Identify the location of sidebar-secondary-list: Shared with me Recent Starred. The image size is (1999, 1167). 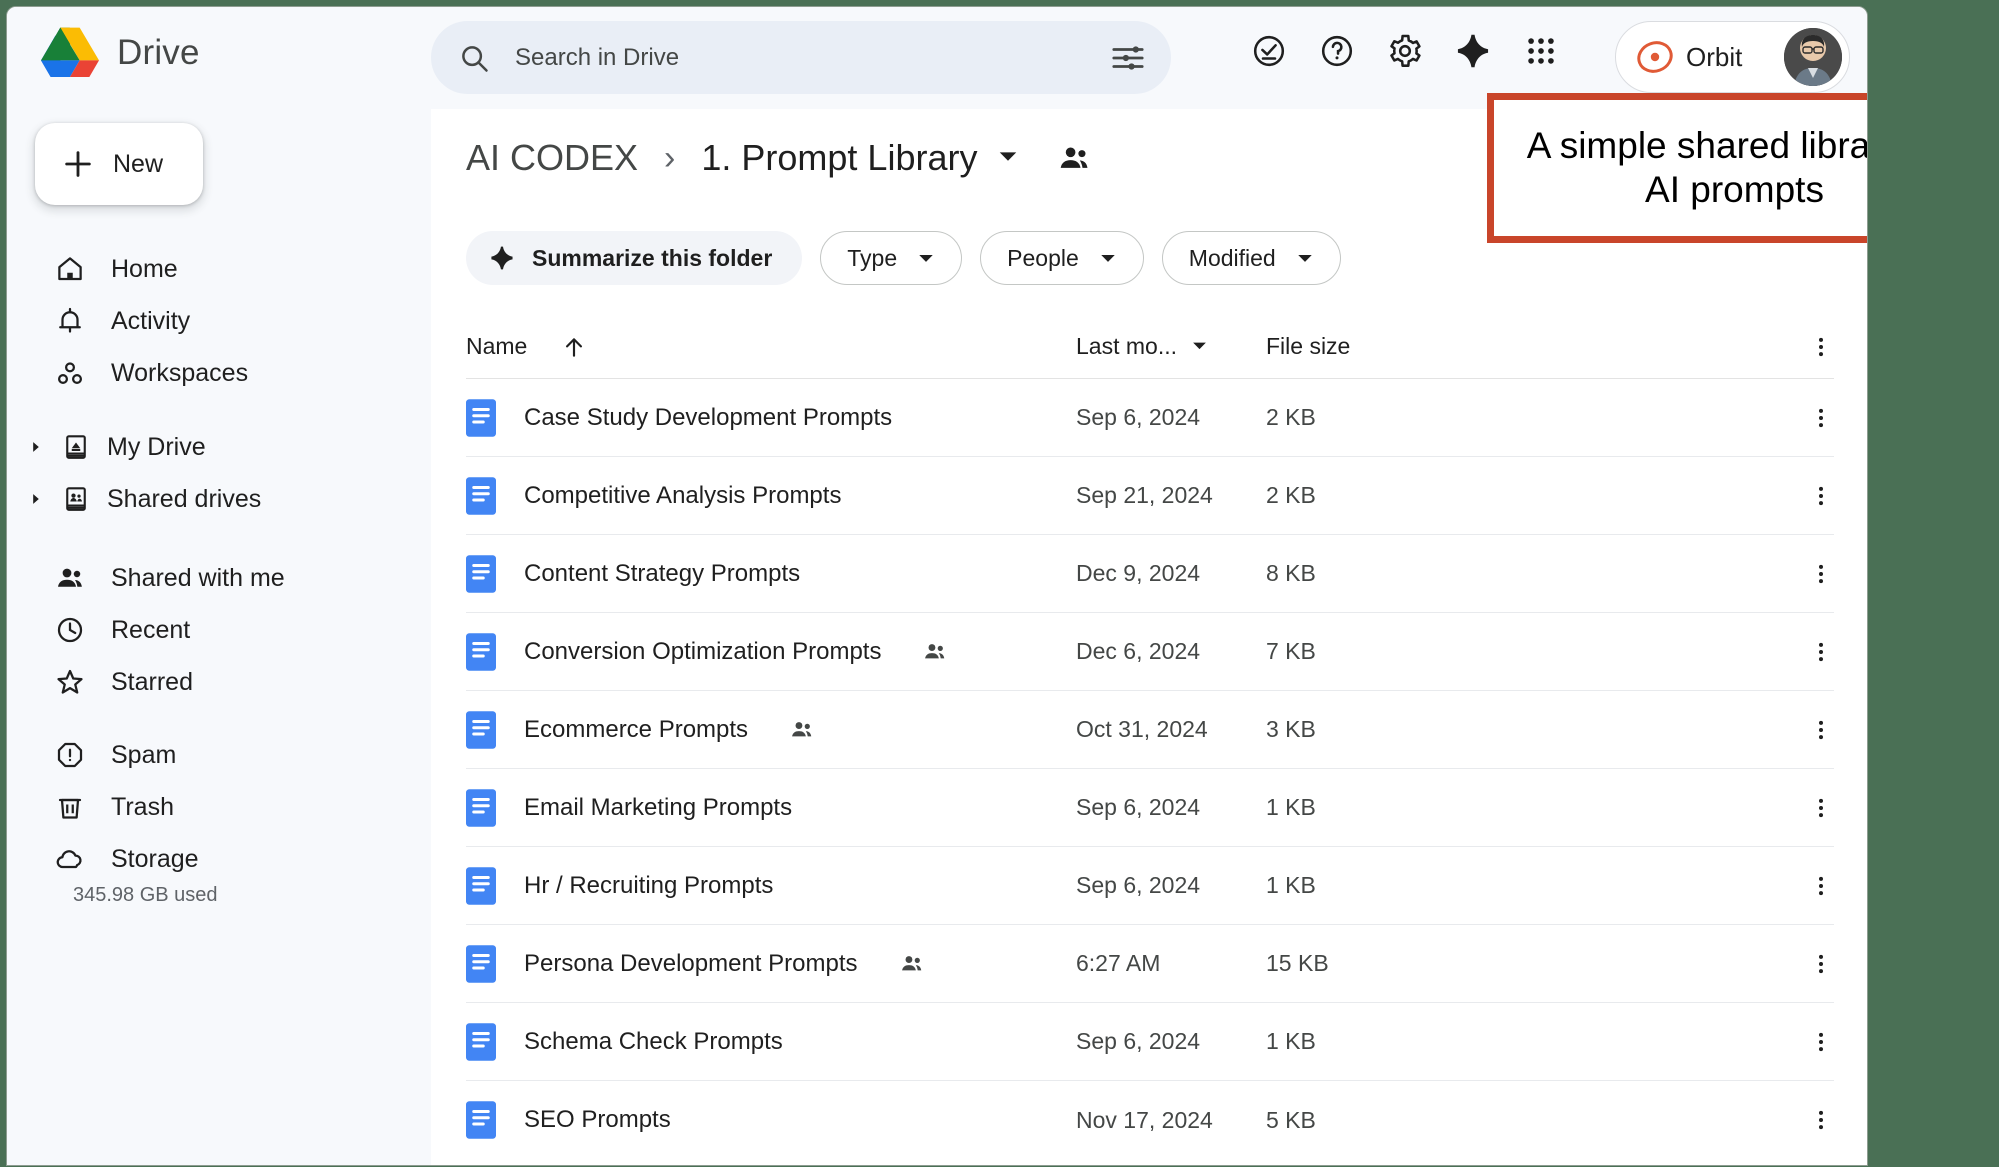
(219, 630).